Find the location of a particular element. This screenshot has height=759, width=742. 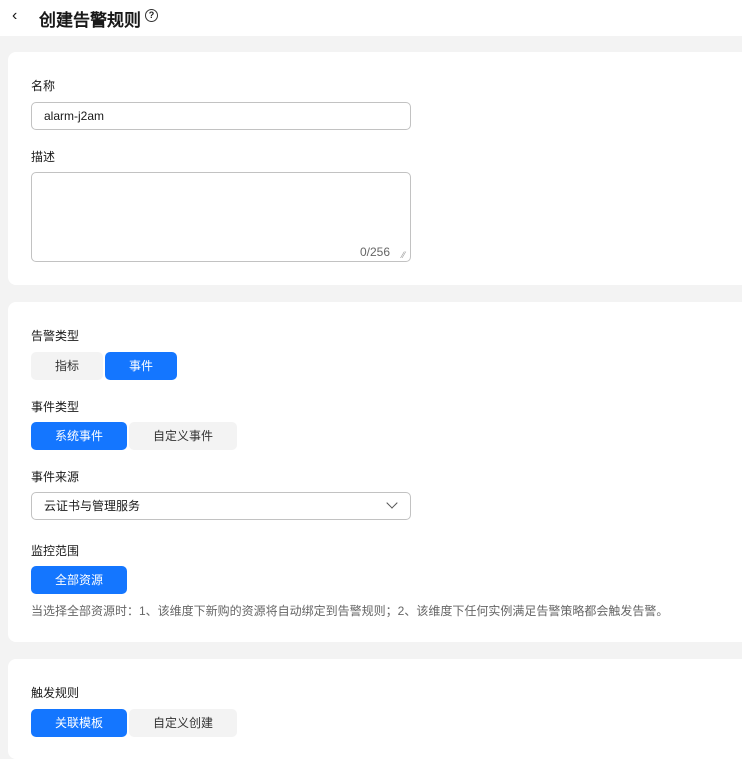

chevron-down-icon is located at coordinates (392, 503).